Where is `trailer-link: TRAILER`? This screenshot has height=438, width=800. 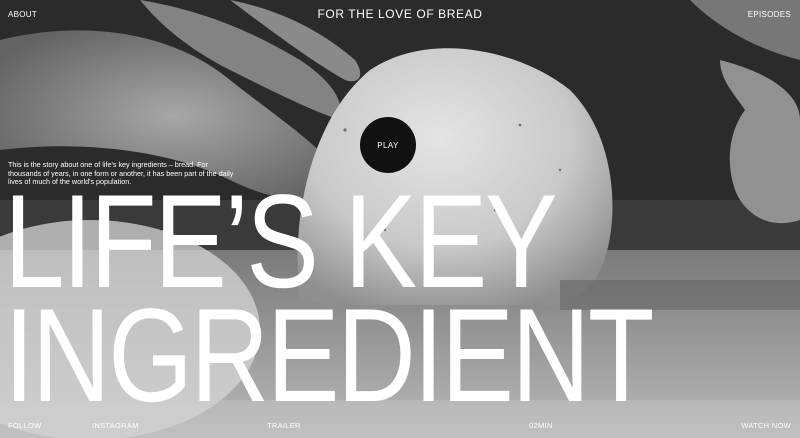 trailer-link: TRAILER is located at coordinates (284, 425).